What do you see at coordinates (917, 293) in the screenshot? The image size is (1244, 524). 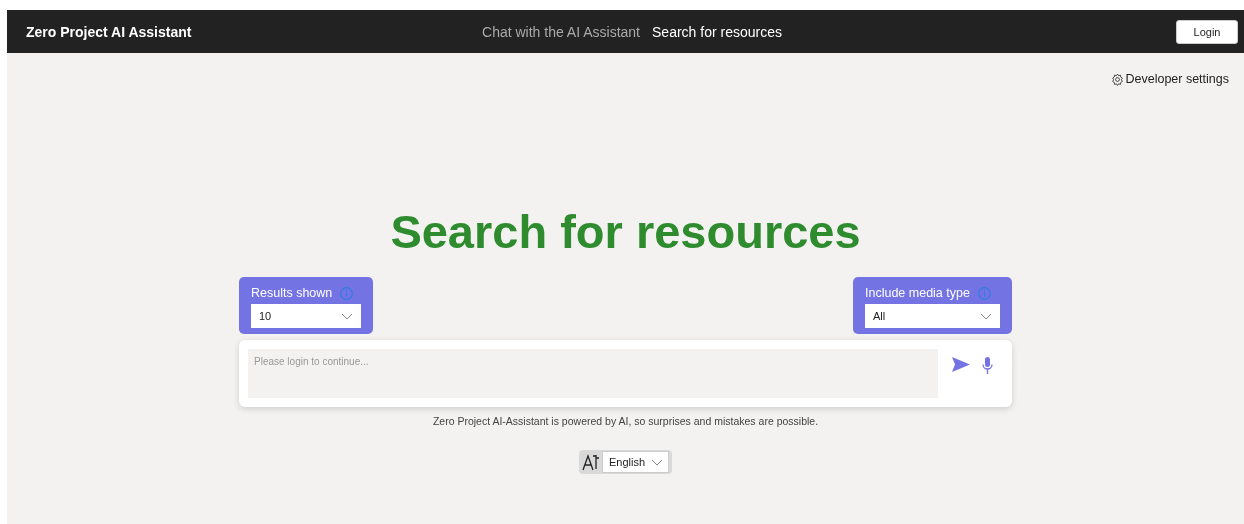 I see `filter-label: Include media type` at bounding box center [917, 293].